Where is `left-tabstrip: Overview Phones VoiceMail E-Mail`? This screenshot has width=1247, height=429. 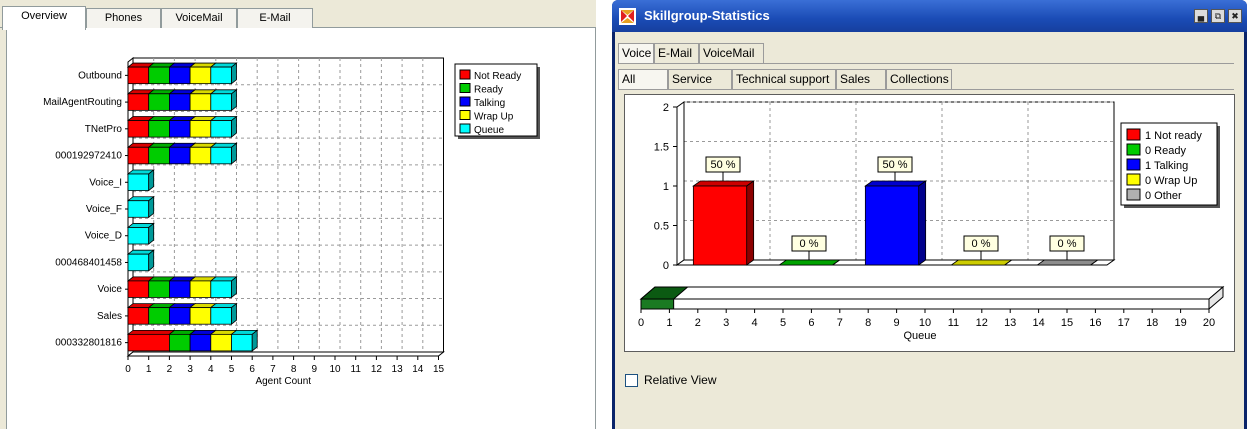 left-tabstrip: Overview Phones VoiceMail E-Mail is located at coordinates (298, 15).